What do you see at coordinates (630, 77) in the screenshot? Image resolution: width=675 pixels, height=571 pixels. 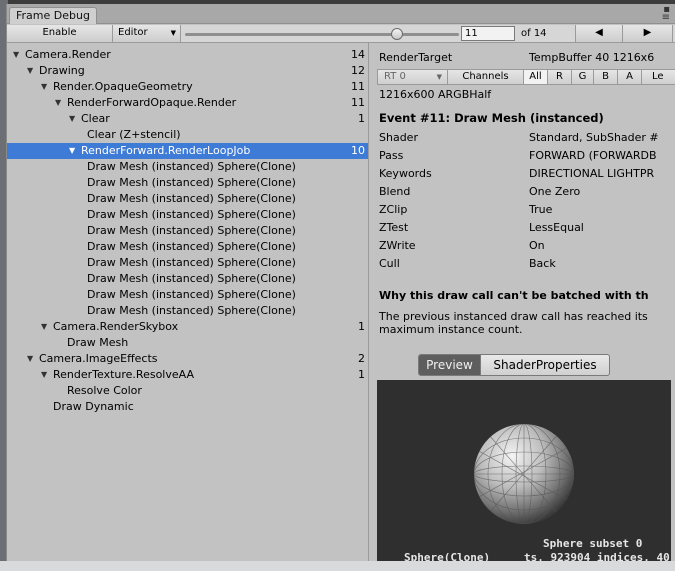 I see `channel-a-button: A` at bounding box center [630, 77].